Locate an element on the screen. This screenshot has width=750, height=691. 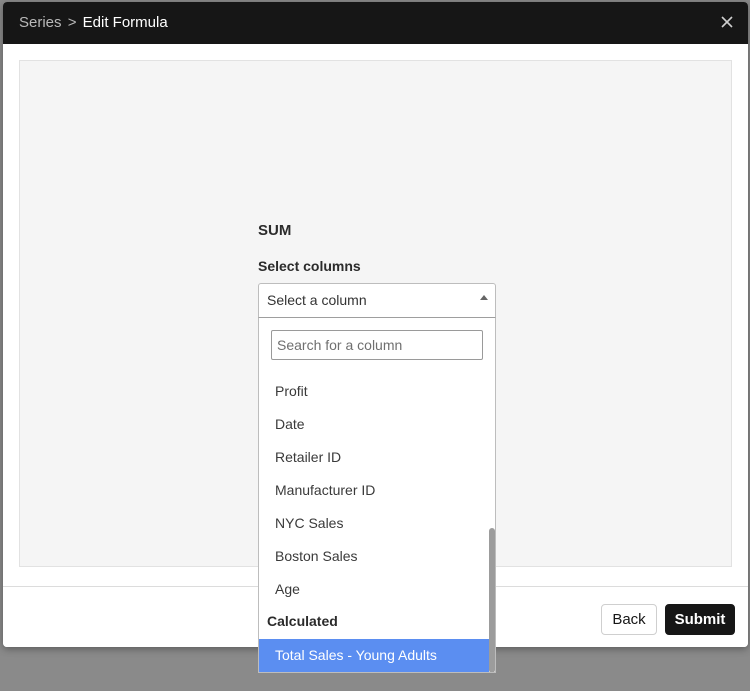
column-option-profit: Profit is located at coordinates (291, 391).